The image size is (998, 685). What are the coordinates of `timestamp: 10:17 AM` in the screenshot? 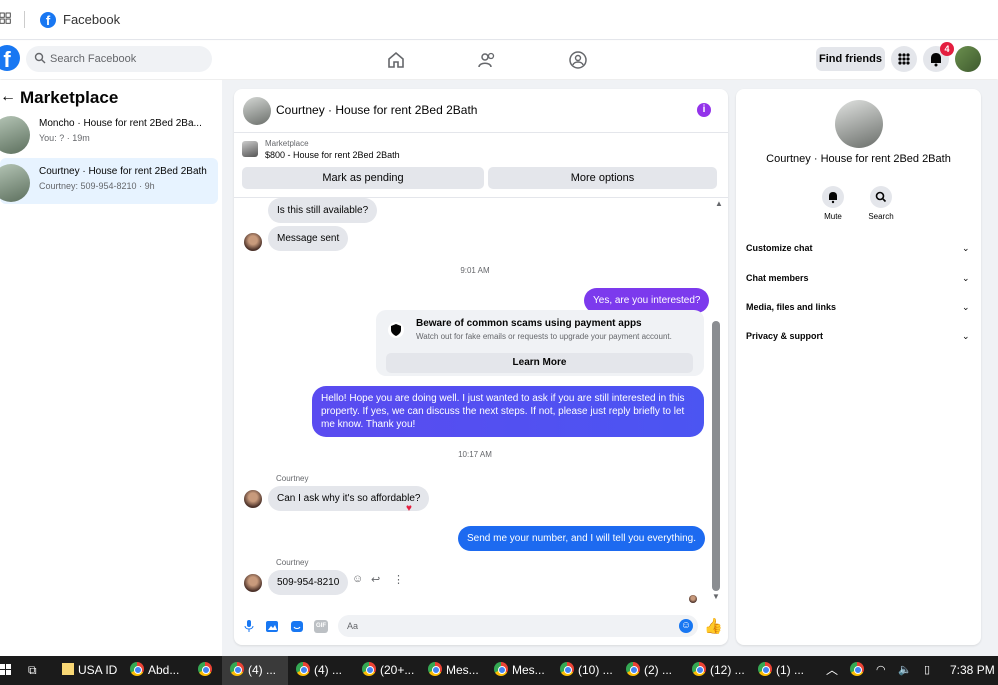 It's located at (475, 454).